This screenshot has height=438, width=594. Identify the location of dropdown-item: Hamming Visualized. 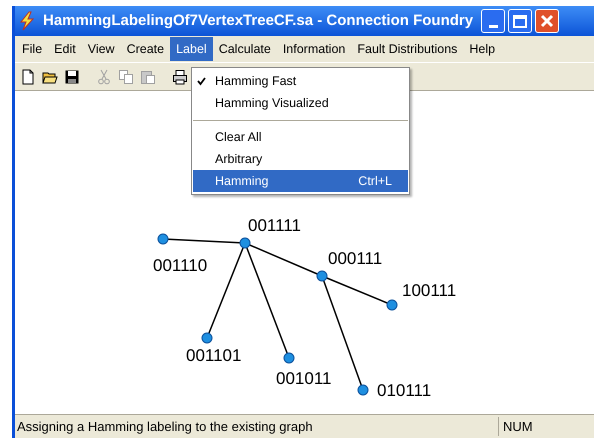
(300, 103).